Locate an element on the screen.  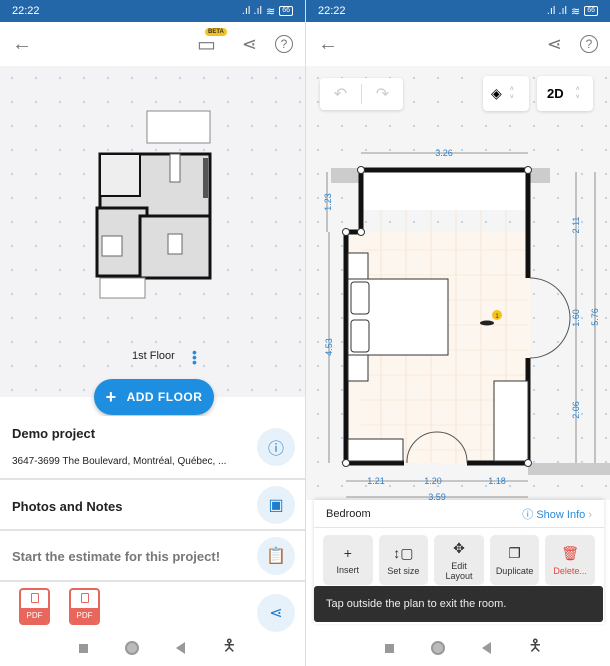
feedback-button: ▭ BETA is located at coordinates (212, 42).